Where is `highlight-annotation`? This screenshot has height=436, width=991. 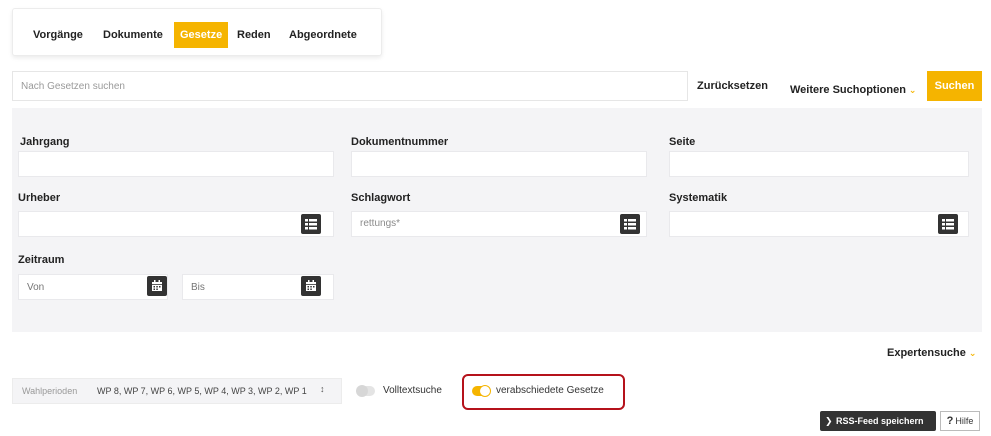 highlight-annotation is located at coordinates (543, 392).